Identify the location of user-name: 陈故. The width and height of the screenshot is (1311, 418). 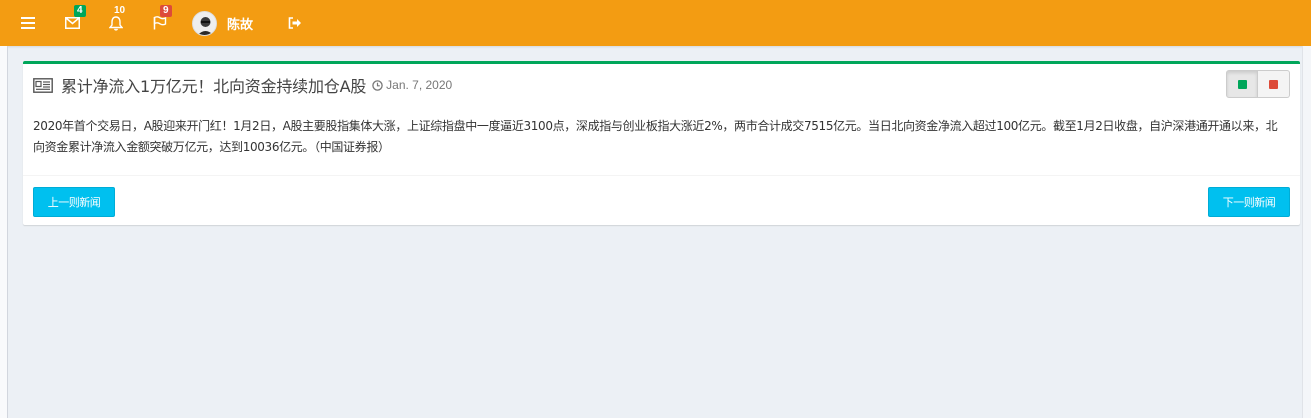
(240, 25).